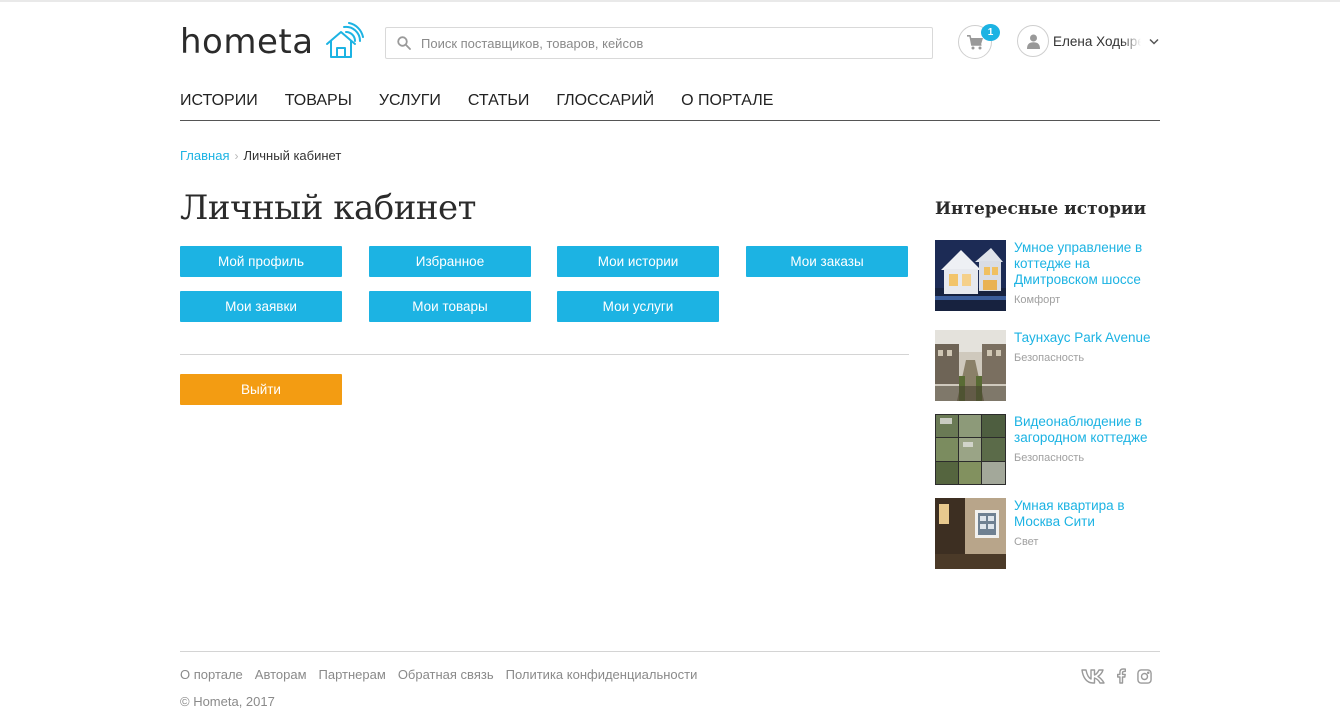  Describe the element at coordinates (827, 261) in the screenshot. I see `my-orders-button: Мои заказы` at that location.